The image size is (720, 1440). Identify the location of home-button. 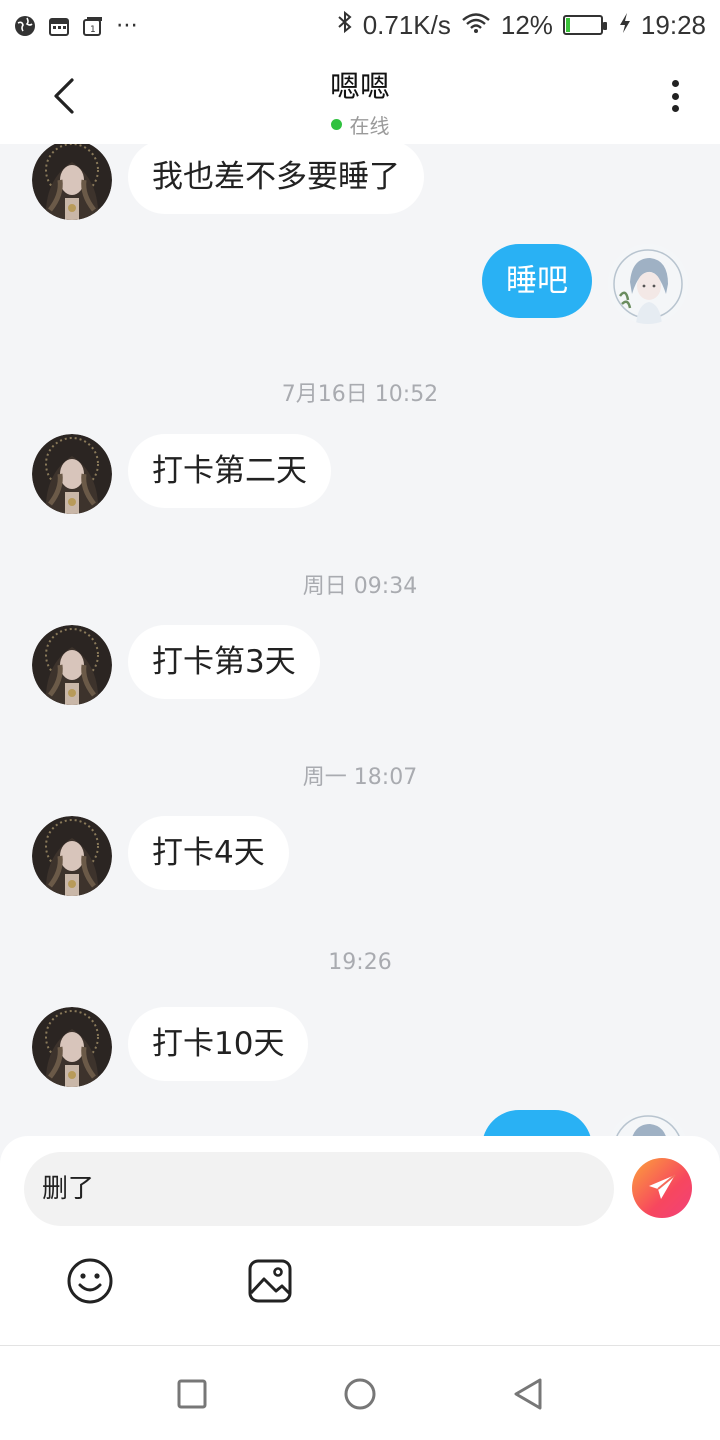
(360, 1394).